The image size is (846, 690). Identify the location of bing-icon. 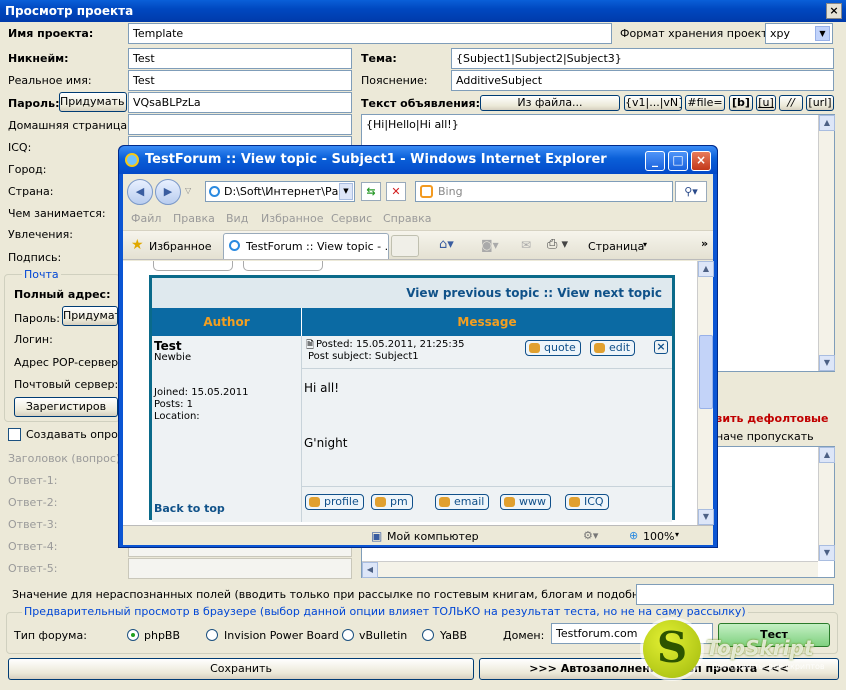
(426, 191).